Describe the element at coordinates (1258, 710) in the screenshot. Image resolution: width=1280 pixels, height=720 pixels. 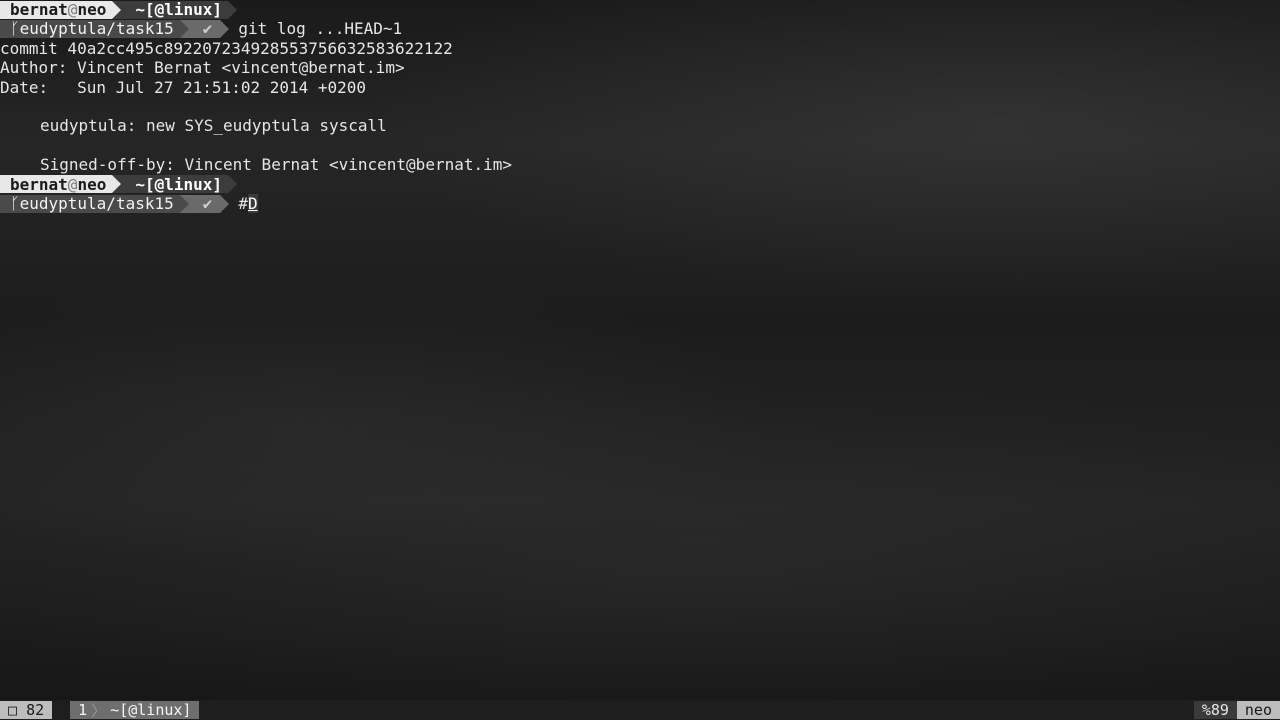
I see `status-host: neo` at that location.